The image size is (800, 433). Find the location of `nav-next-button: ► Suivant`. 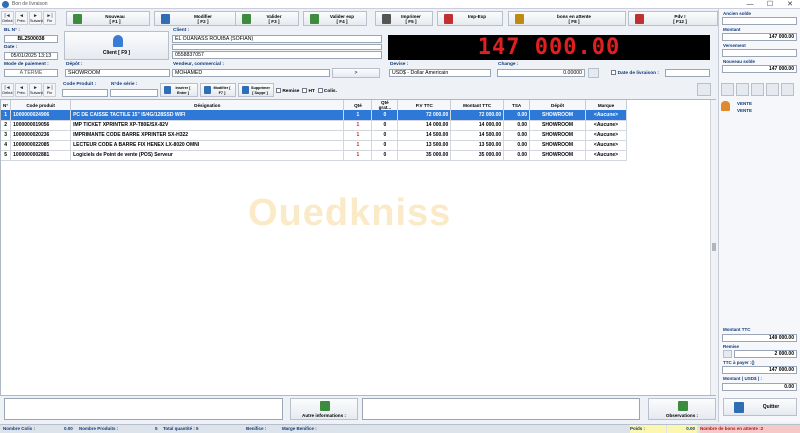

nav-next-button: ► Suivant is located at coordinates (36, 18).